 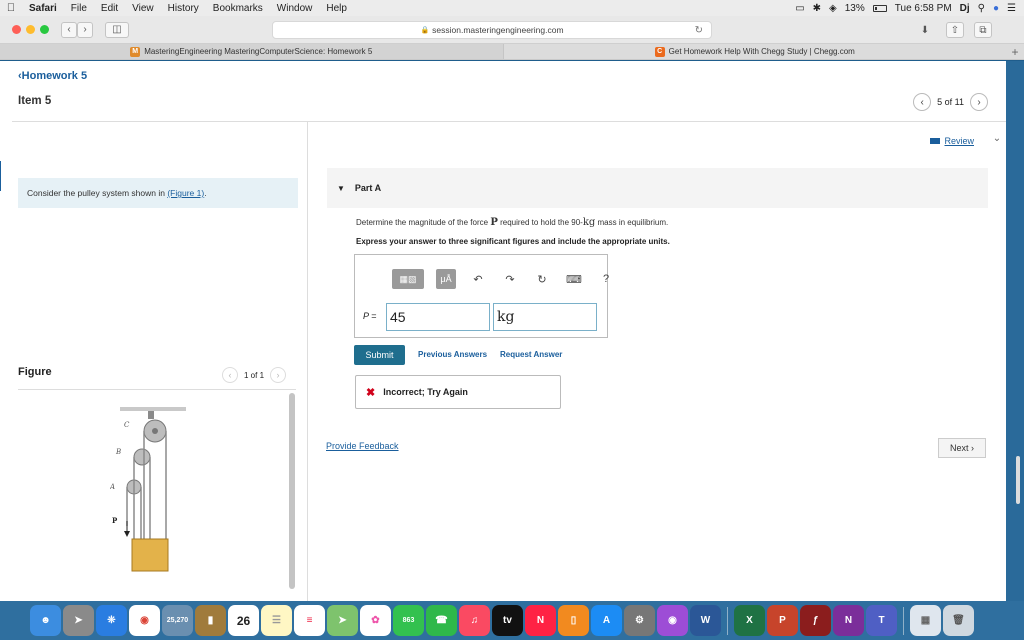 I want to click on tv-icon: tv, so click(x=507, y=620).